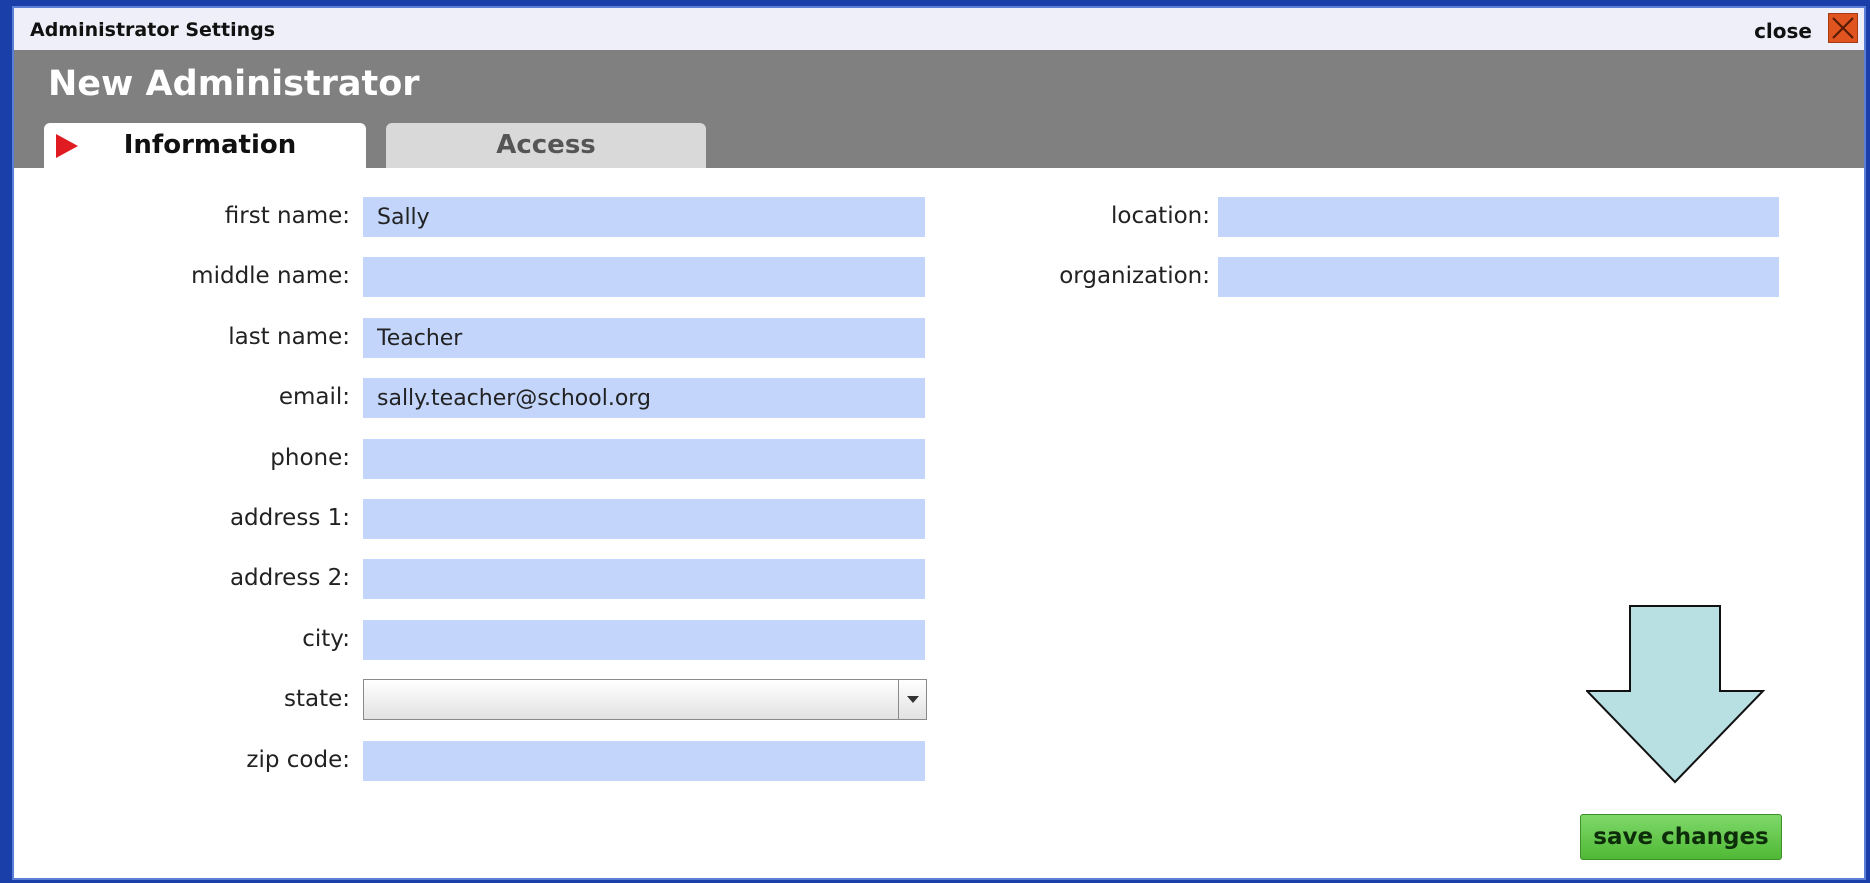  I want to click on state-dropdown-button, so click(912, 699).